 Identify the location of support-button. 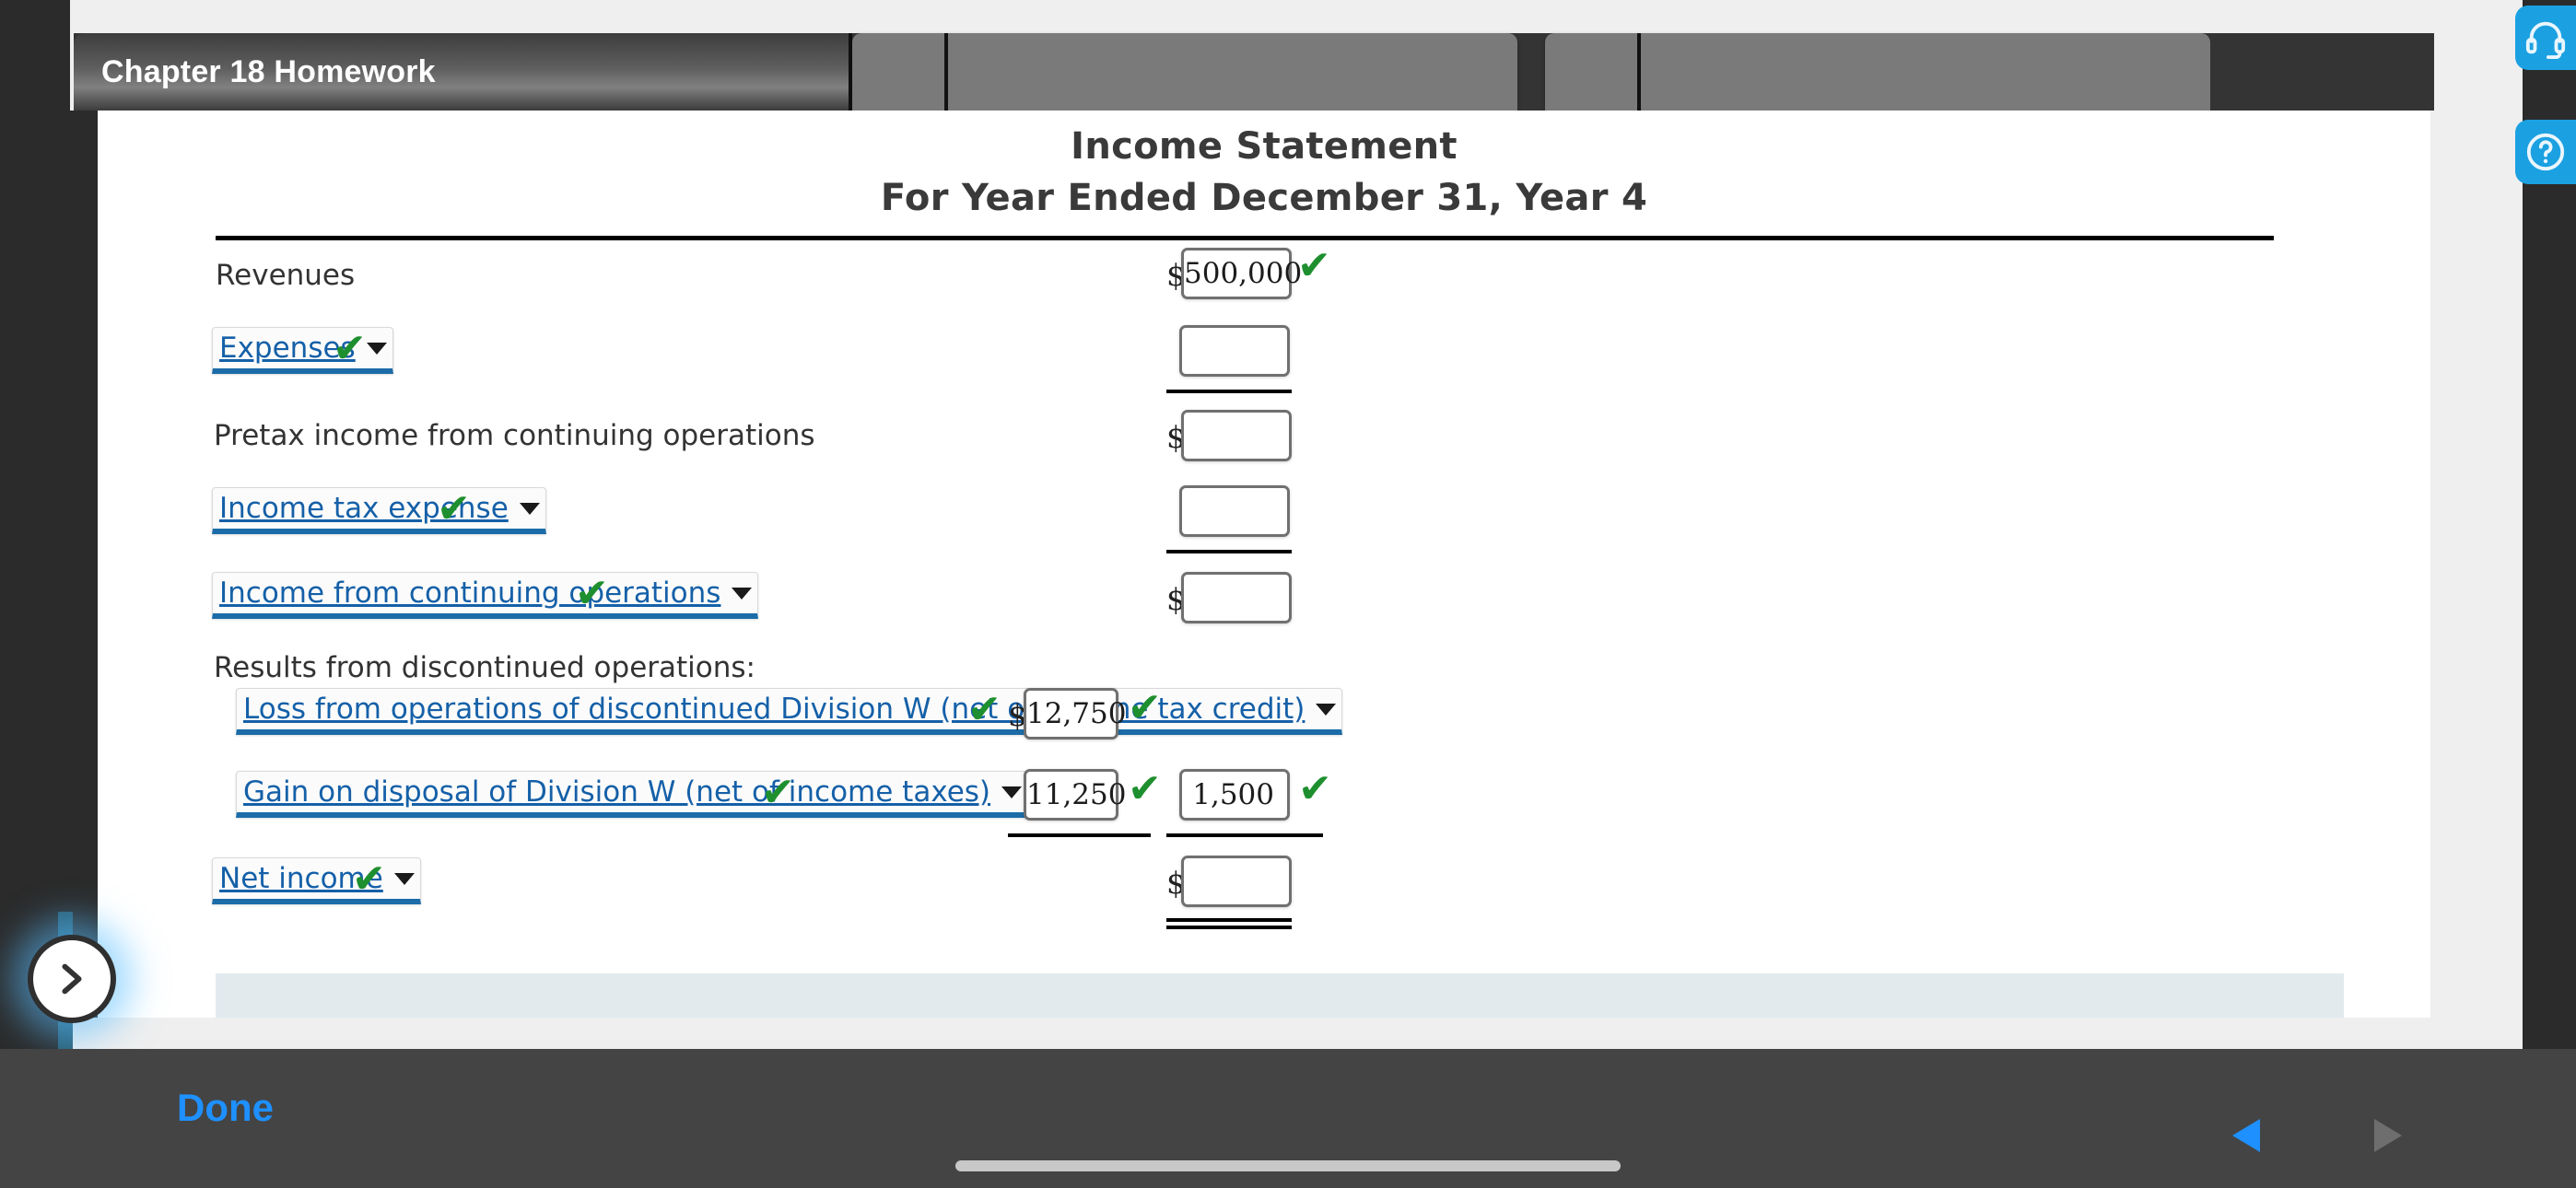
(2545, 38).